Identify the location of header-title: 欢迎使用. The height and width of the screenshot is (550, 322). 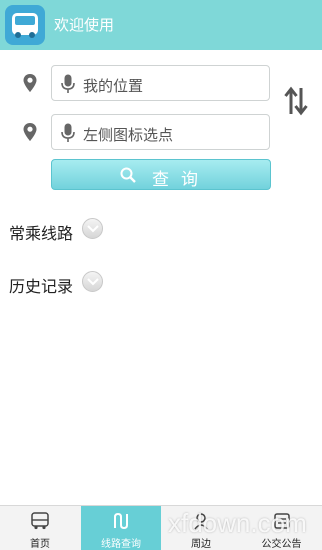
(84, 25).